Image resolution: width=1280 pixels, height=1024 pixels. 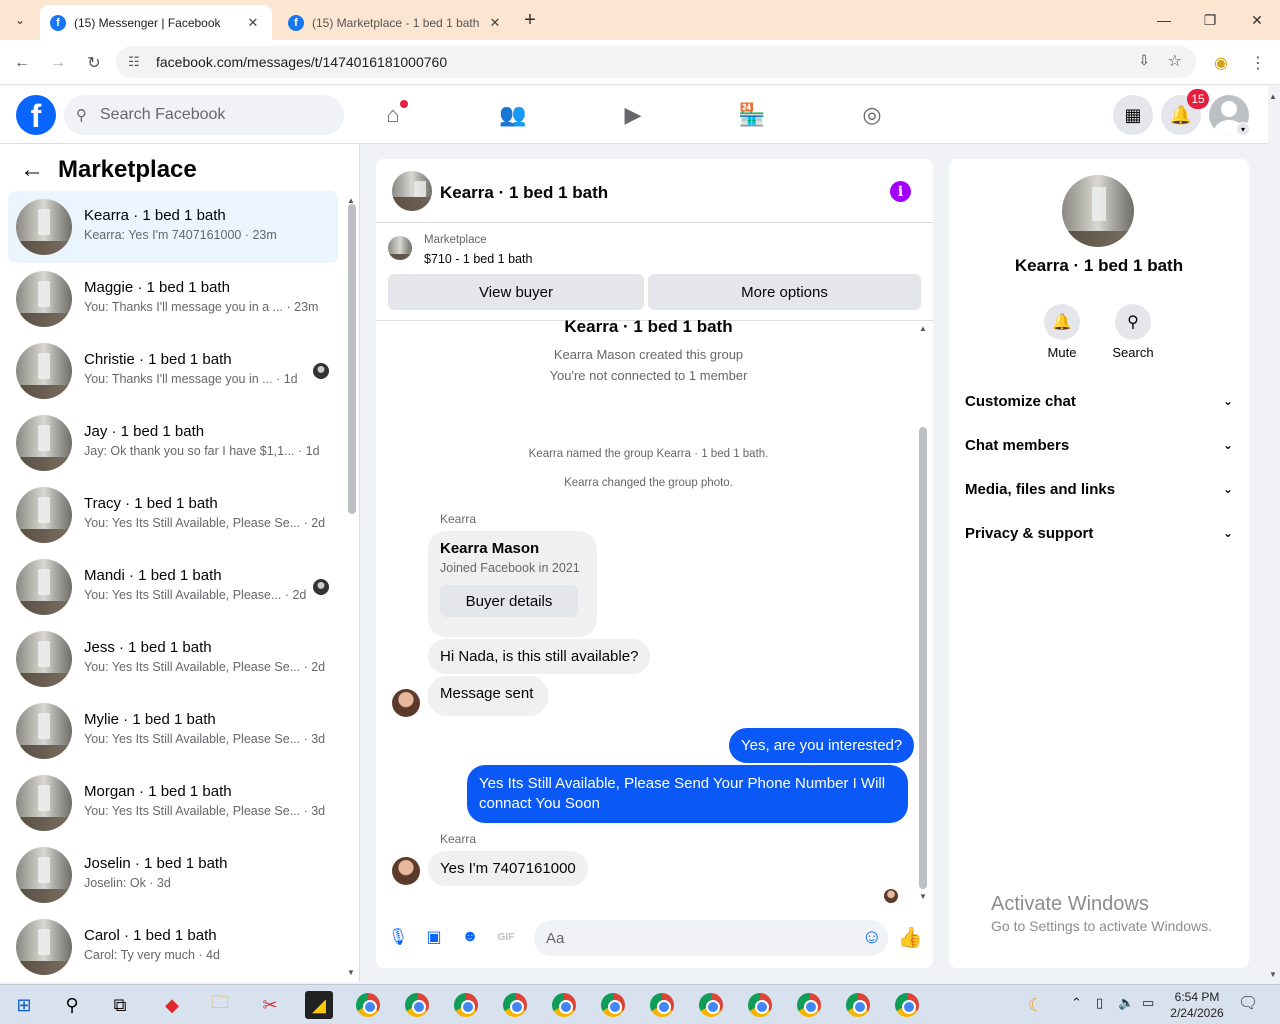 I want to click on group-photo, so click(x=1098, y=211).